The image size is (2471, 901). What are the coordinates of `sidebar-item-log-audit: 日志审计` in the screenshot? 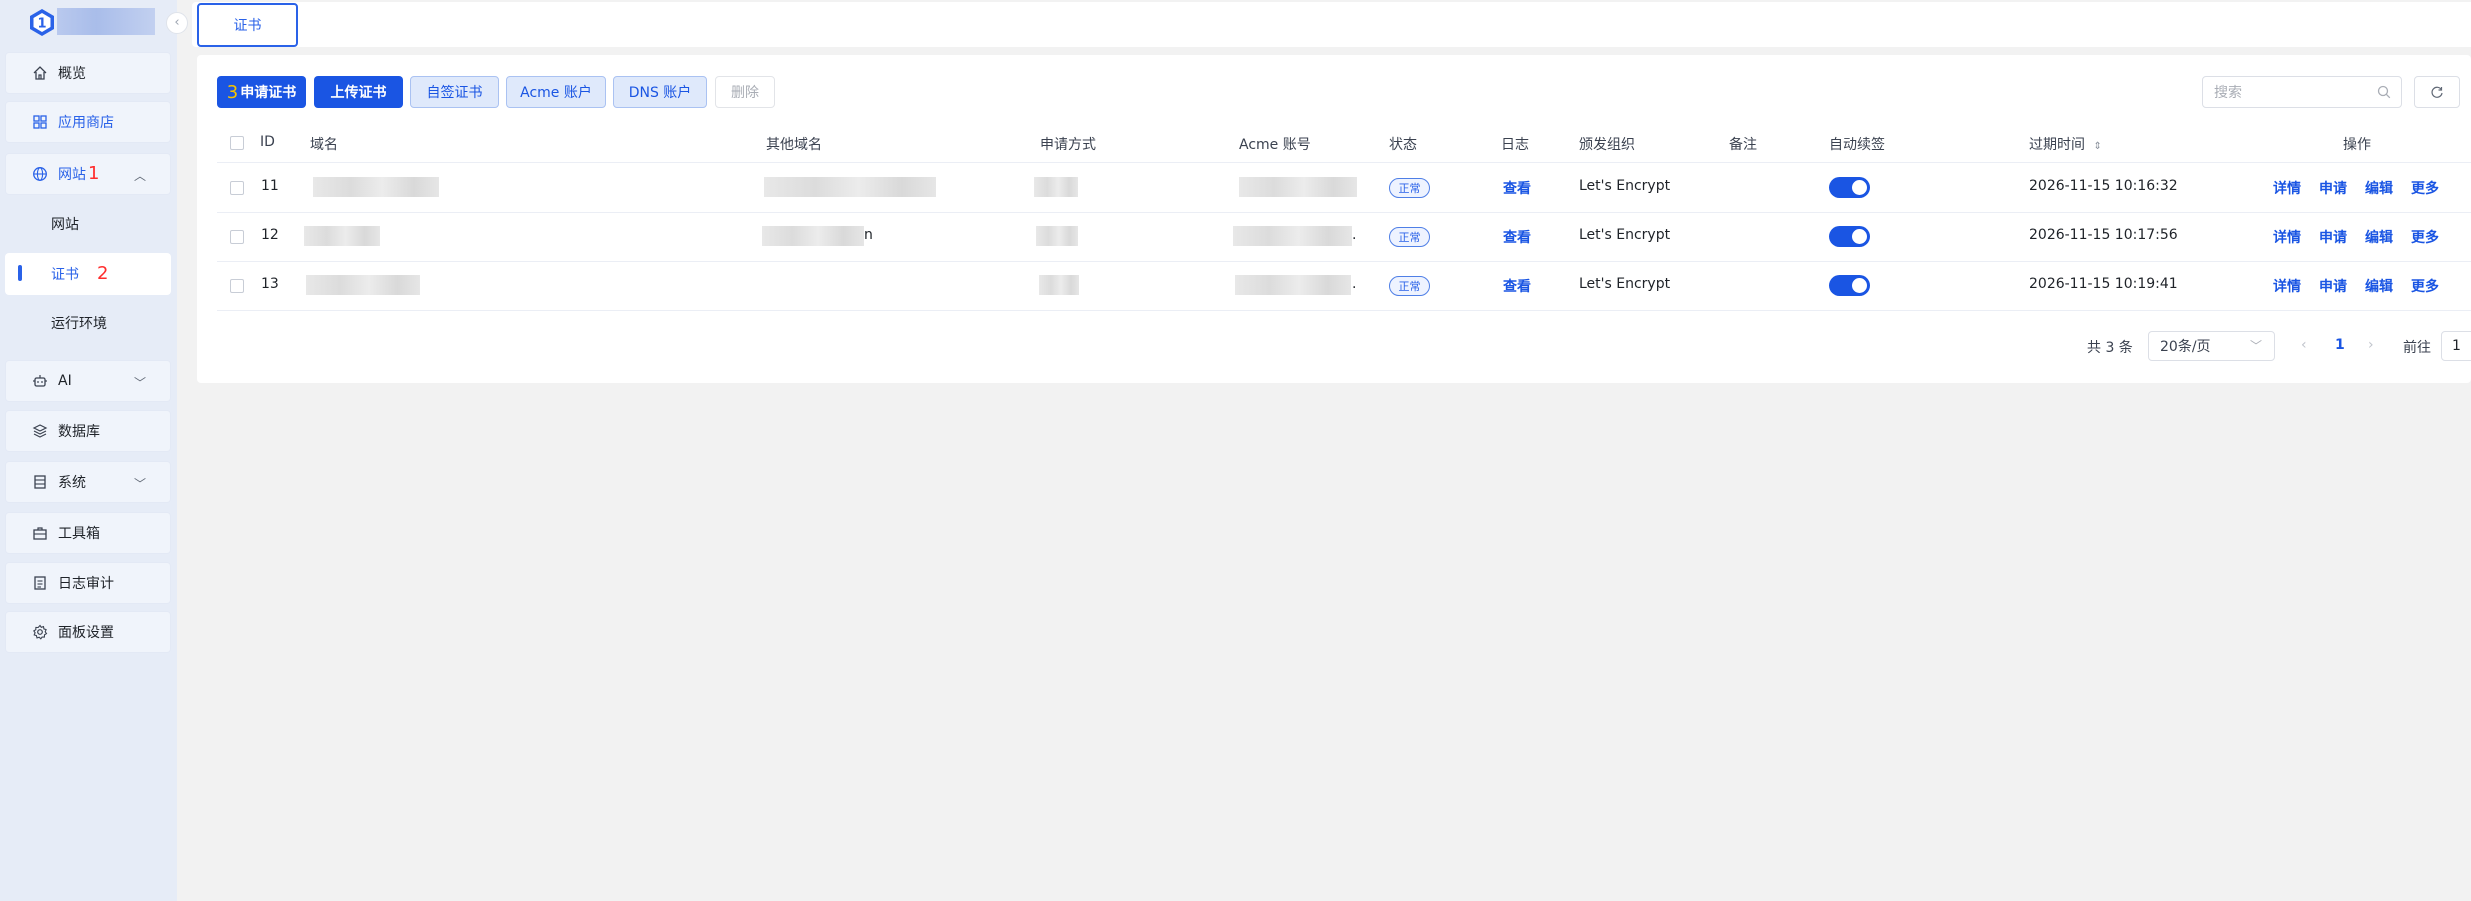 It's located at (88, 583).